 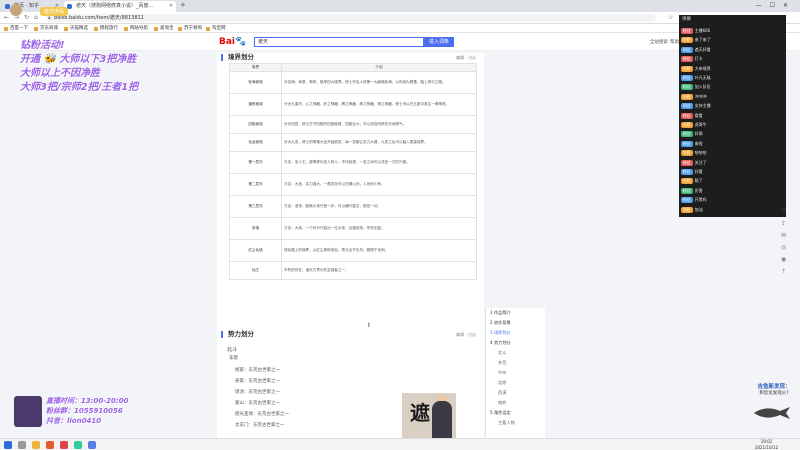 What do you see at coordinates (774, 389) in the screenshot?
I see `promo-card: 吉鱼新发现： 和恐龙发现火?` at bounding box center [774, 389].